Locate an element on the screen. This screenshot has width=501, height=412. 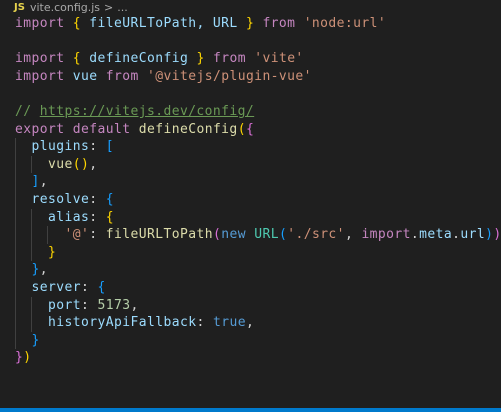
identifier-token: meta is located at coordinates (436, 235).